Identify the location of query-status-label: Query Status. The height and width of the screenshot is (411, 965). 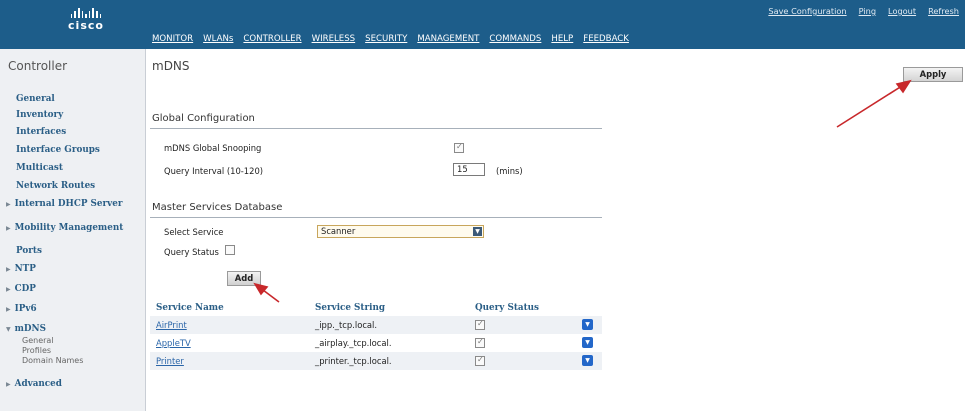
(191, 252).